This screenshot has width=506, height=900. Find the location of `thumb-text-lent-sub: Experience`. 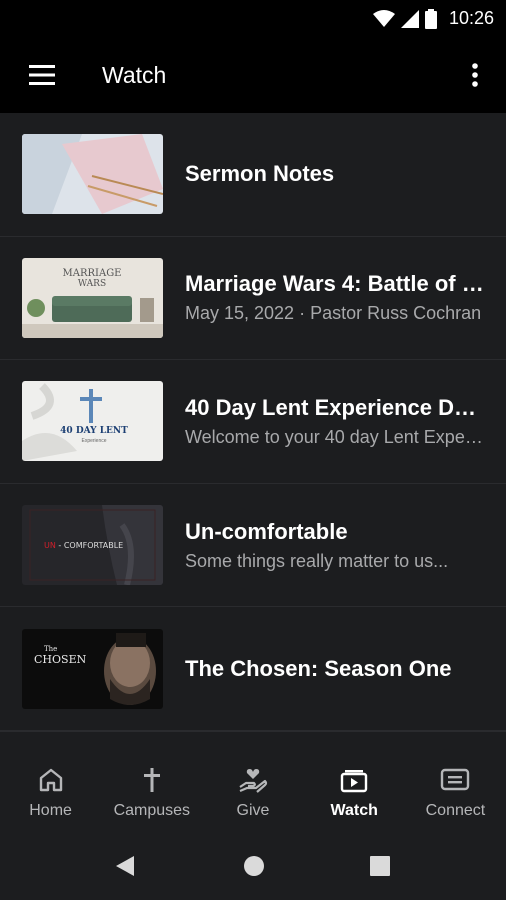

thumb-text-lent-sub: Experience is located at coordinates (93, 441).